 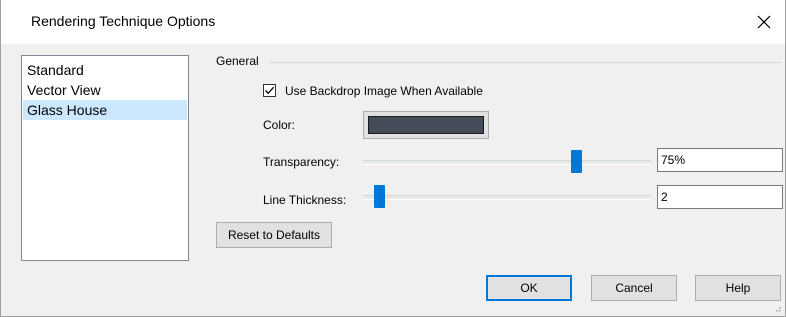 What do you see at coordinates (305, 200) in the screenshot?
I see `line-thickness-label: Line Thickness:` at bounding box center [305, 200].